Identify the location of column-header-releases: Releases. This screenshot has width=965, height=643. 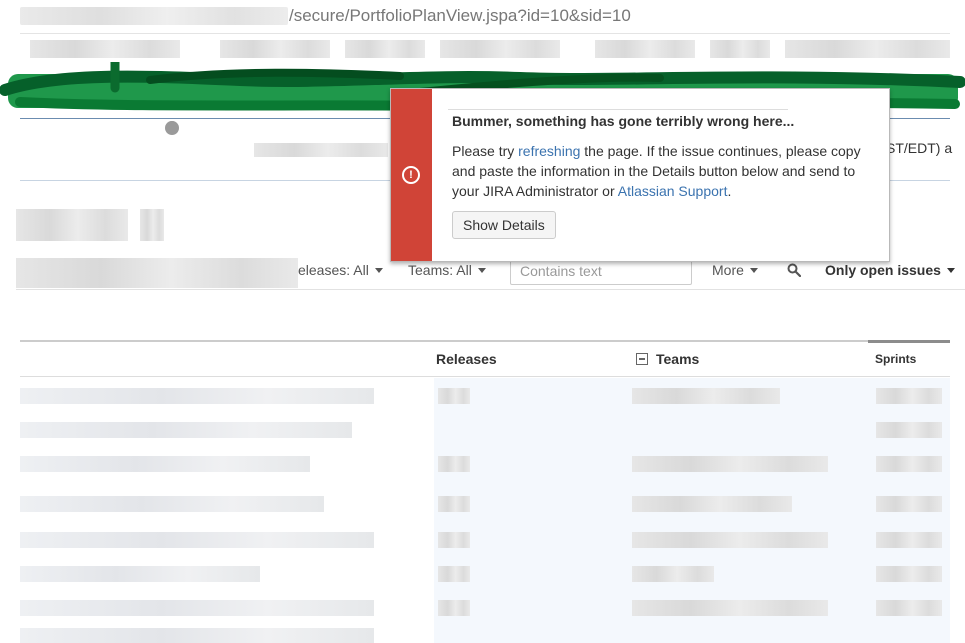
(466, 359).